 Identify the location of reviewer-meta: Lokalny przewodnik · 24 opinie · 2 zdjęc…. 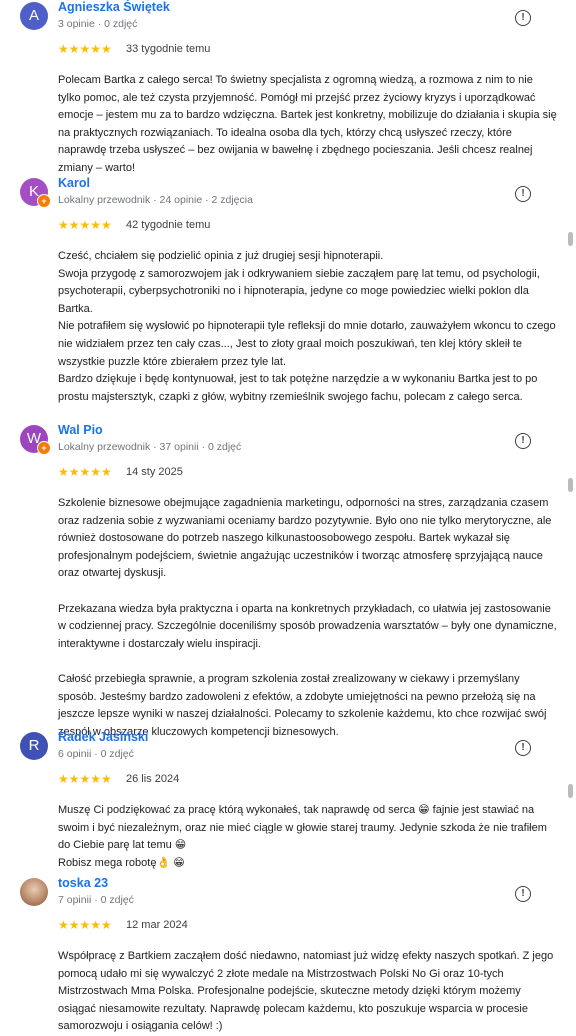
(155, 200).